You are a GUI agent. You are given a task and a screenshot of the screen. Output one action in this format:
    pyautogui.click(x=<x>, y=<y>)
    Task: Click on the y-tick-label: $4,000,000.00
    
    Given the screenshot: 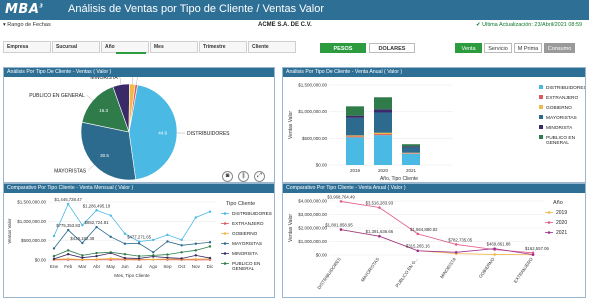 What is the action you would take?
    pyautogui.click(x=312, y=201)
    